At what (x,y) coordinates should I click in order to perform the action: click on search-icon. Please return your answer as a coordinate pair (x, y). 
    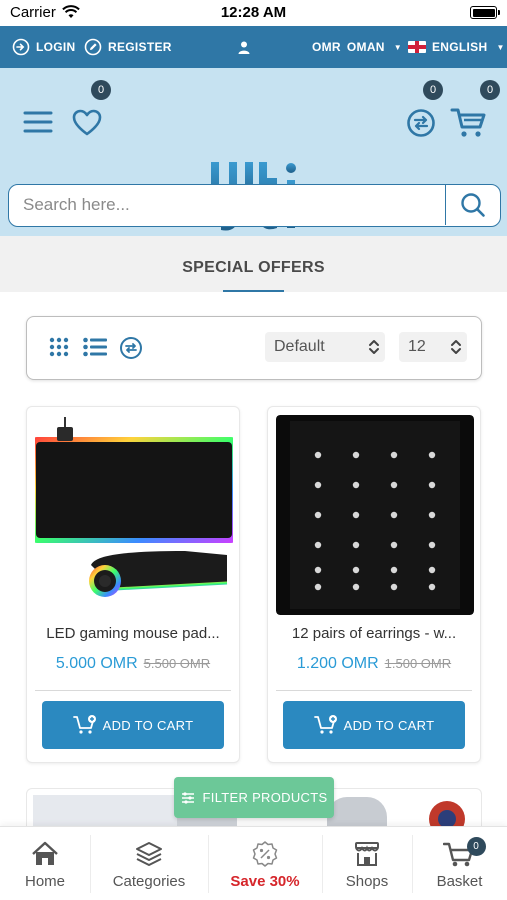
    Looking at the image, I should click on (473, 205).